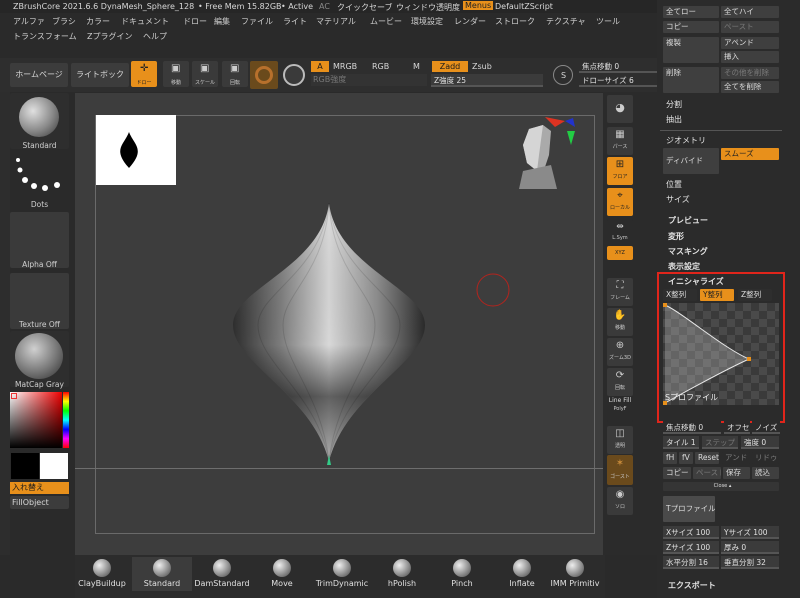 The width and height of the screenshot is (800, 598). What do you see at coordinates (620, 470) in the screenshot?
I see `ghost-button: ✶ ゴースト` at bounding box center [620, 470].